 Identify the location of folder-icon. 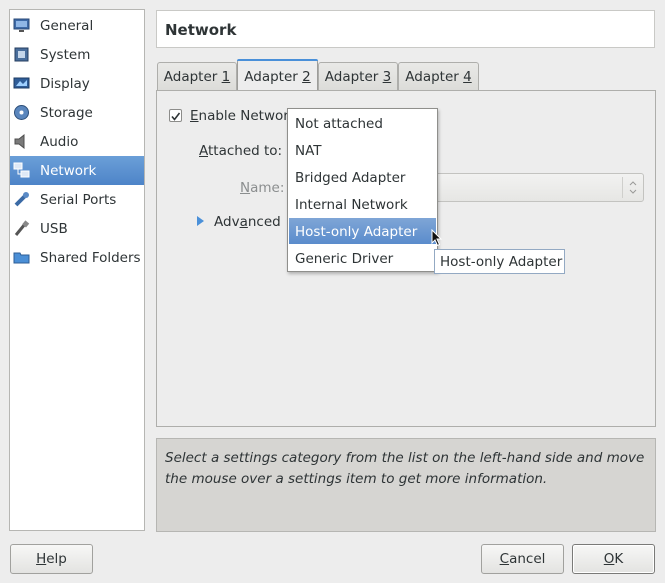
(21, 257).